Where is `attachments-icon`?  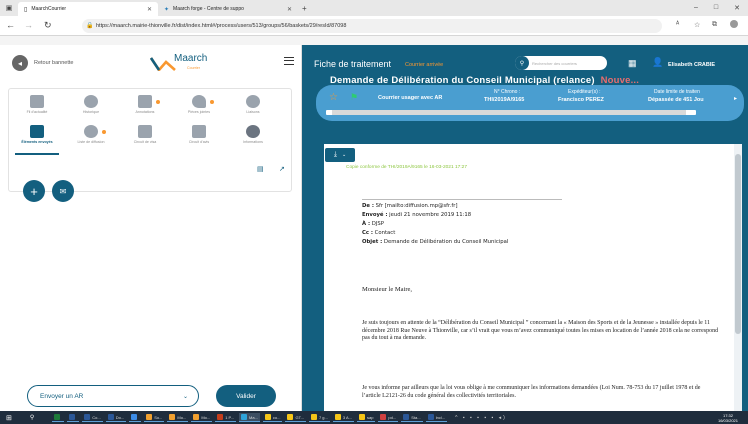 attachments-icon is located at coordinates (199, 101).